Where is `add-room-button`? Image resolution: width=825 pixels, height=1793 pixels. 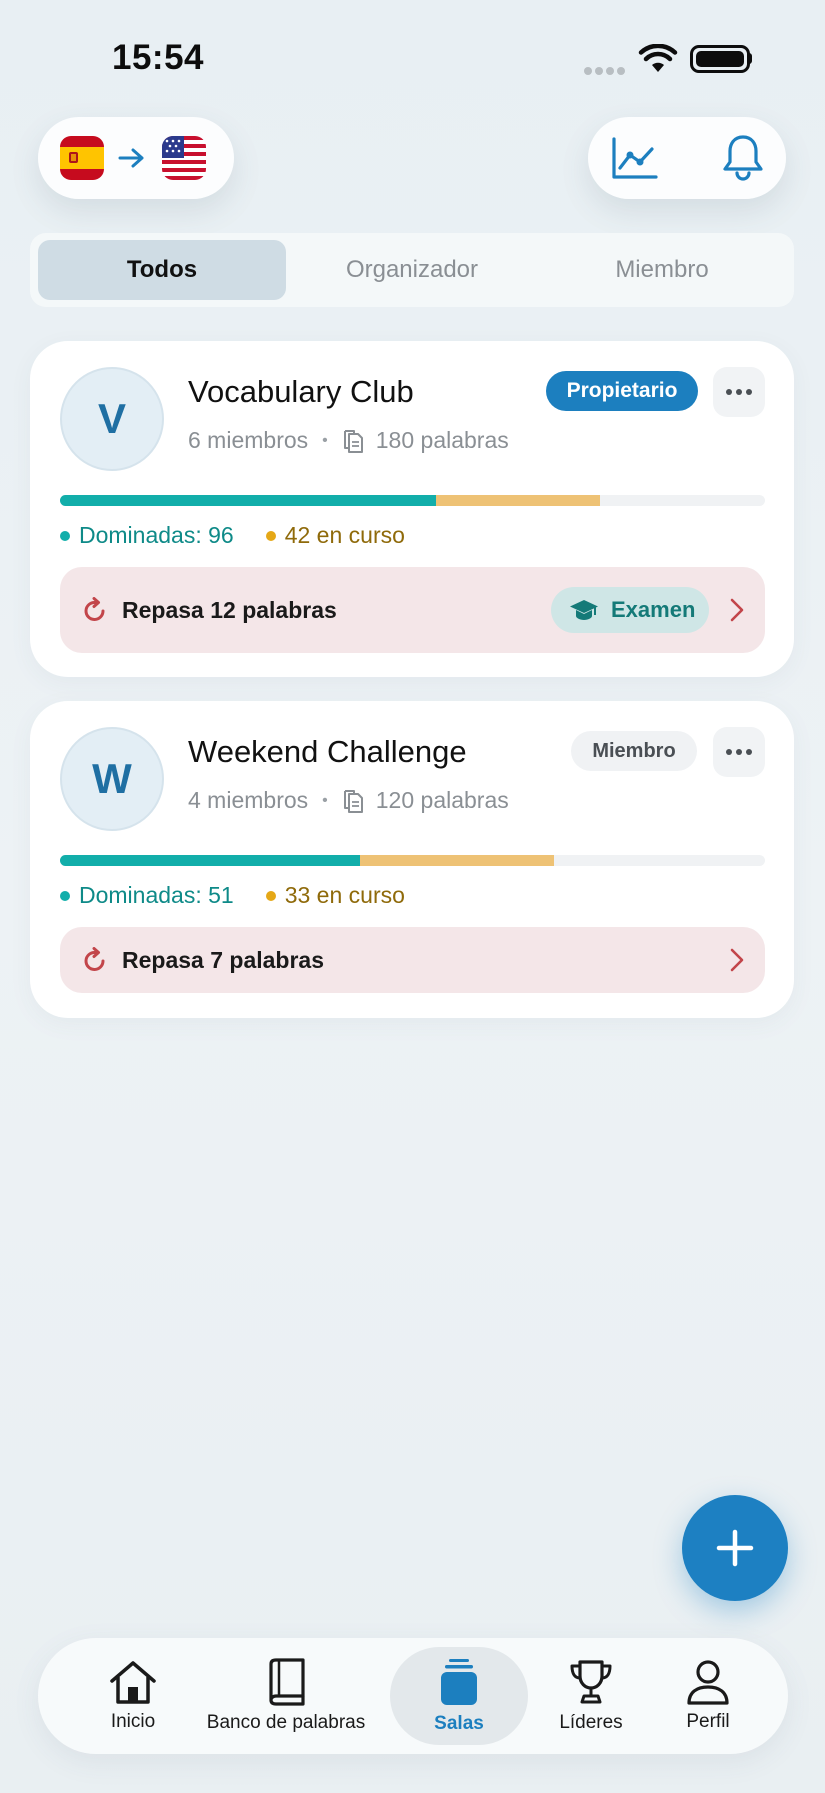
add-room-button is located at coordinates (735, 1548).